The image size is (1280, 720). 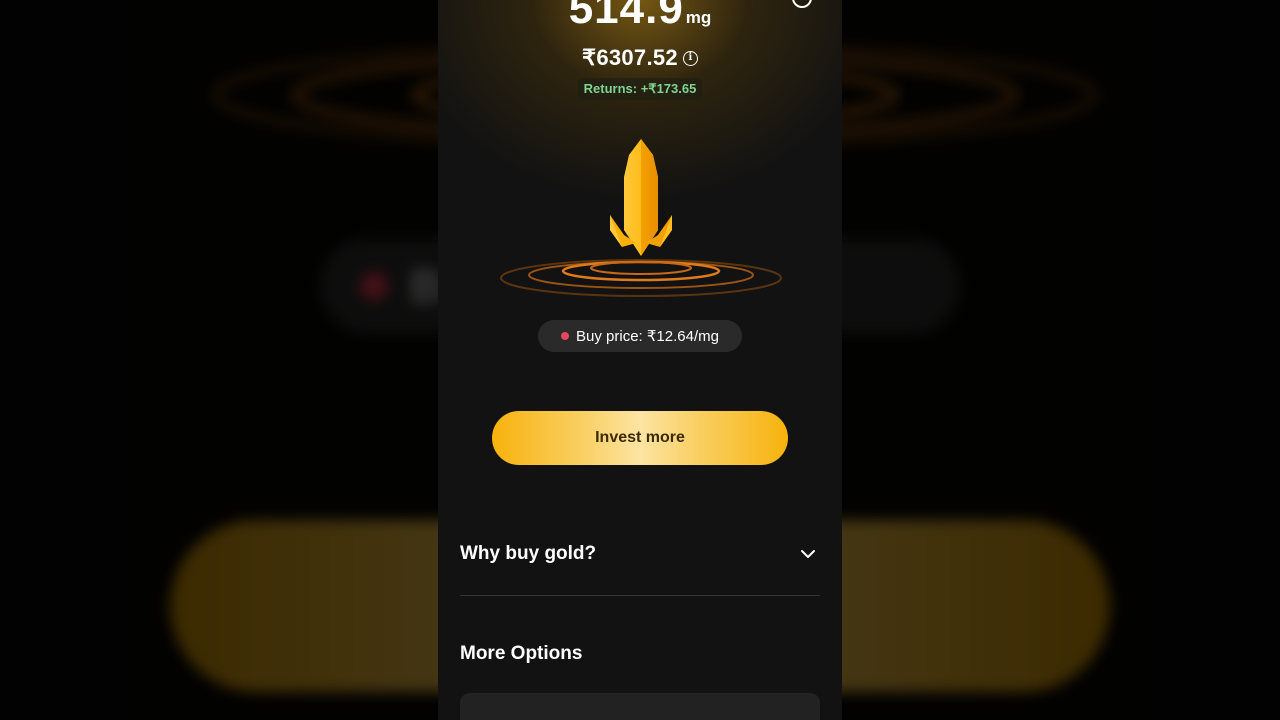 I want to click on section-divider, so click(x=640, y=595).